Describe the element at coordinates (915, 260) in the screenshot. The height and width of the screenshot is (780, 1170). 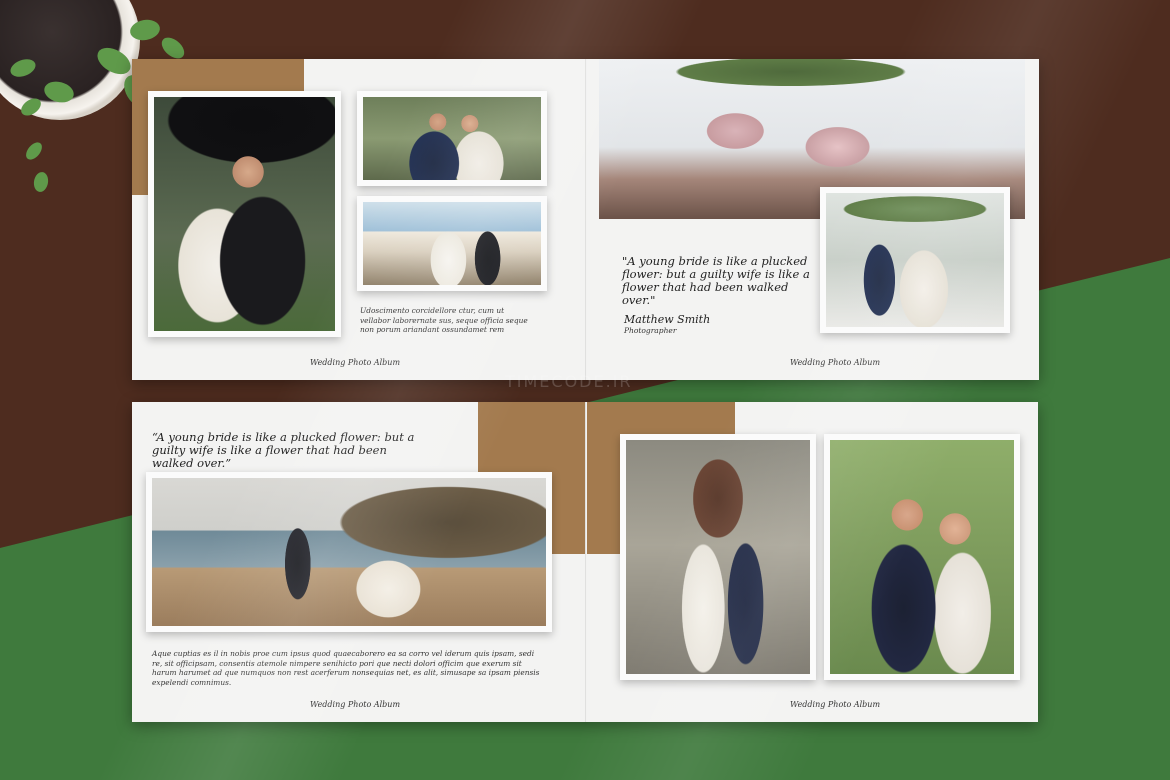
I see `photo-couple-aisle` at that location.